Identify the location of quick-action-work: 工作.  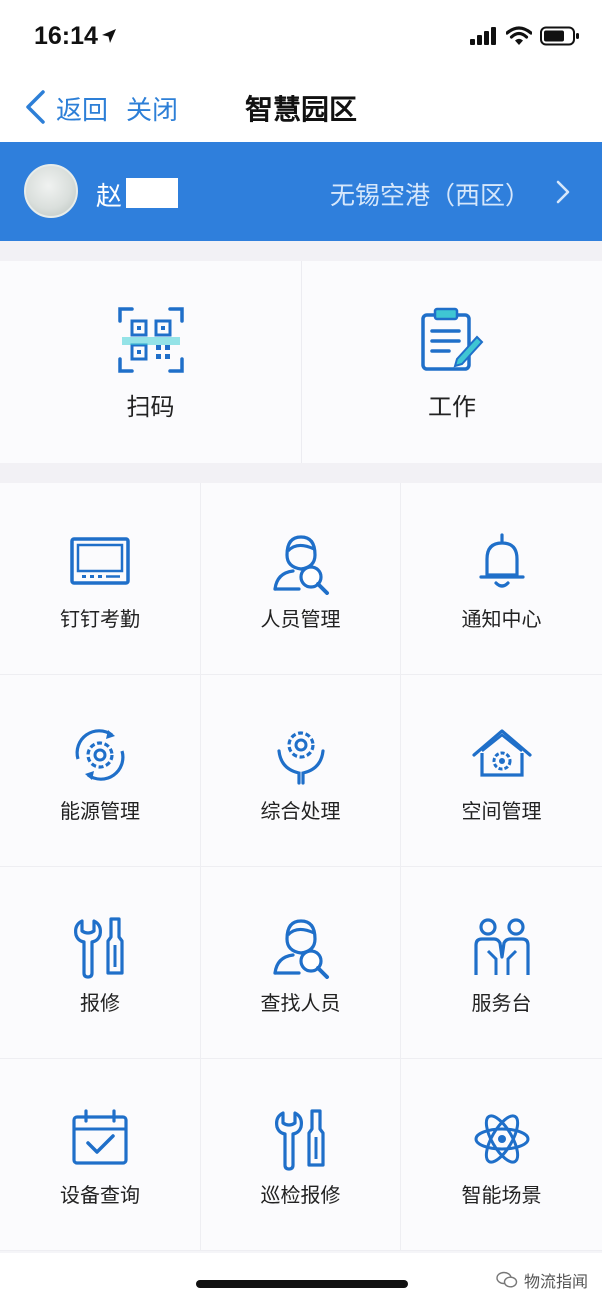
(451, 362).